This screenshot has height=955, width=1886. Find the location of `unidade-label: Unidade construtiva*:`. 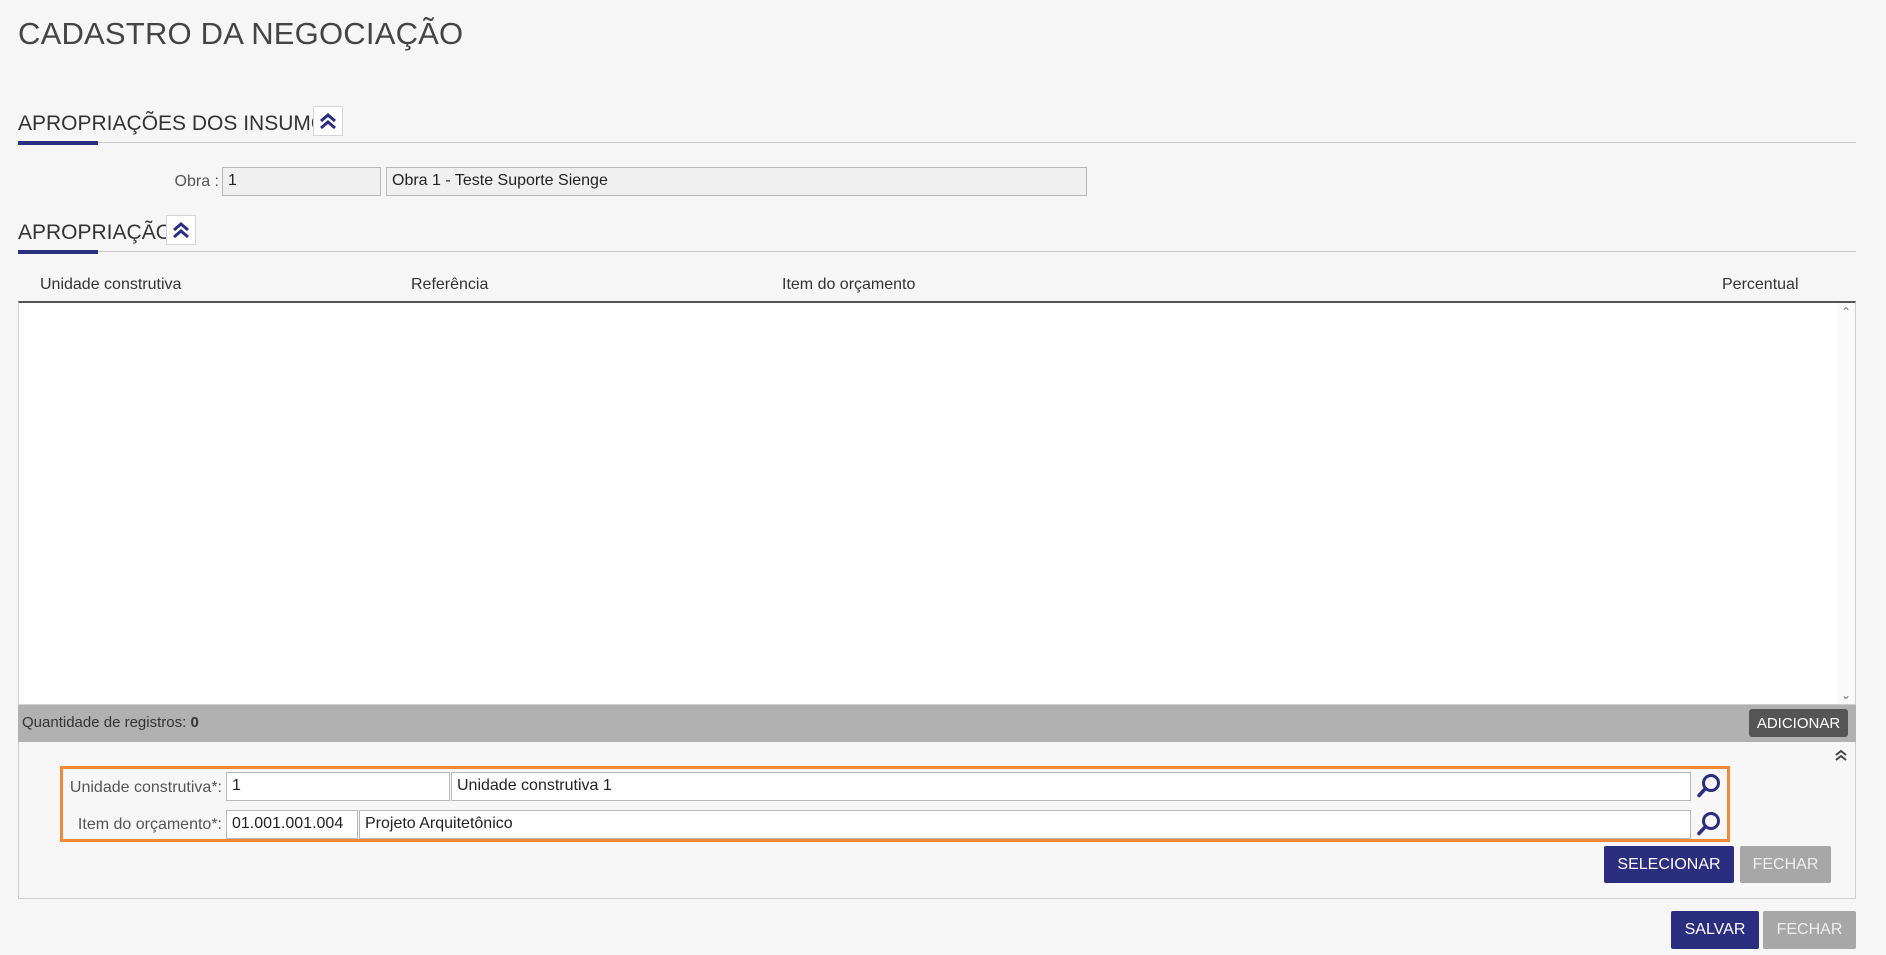

unidade-label: Unidade construtiva*: is located at coordinates (145, 787).